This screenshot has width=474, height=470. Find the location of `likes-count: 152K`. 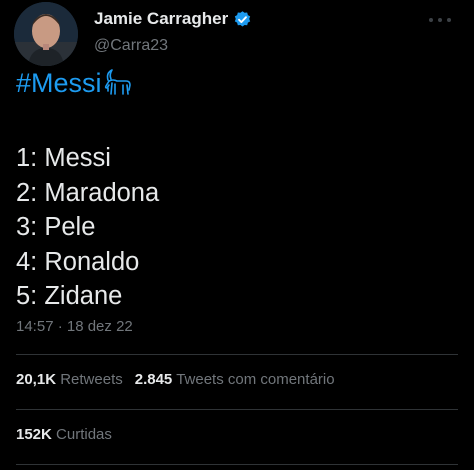

likes-count: 152K is located at coordinates (34, 434).